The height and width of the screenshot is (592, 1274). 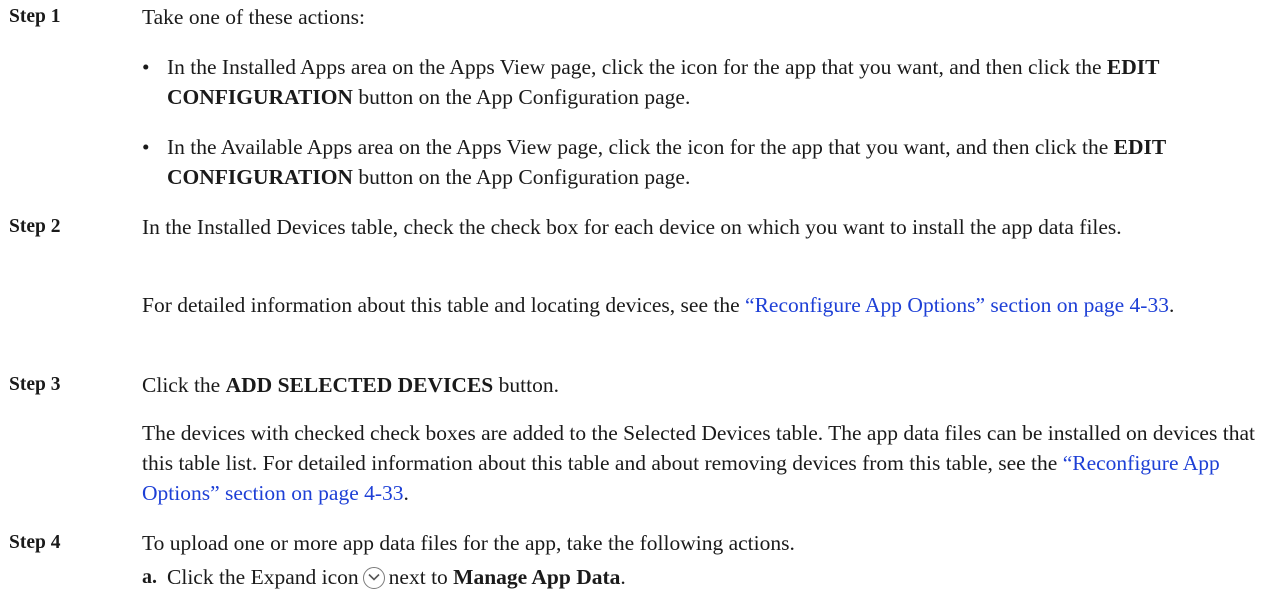 What do you see at coordinates (35, 542) in the screenshot?
I see `step-label: Step 4` at bounding box center [35, 542].